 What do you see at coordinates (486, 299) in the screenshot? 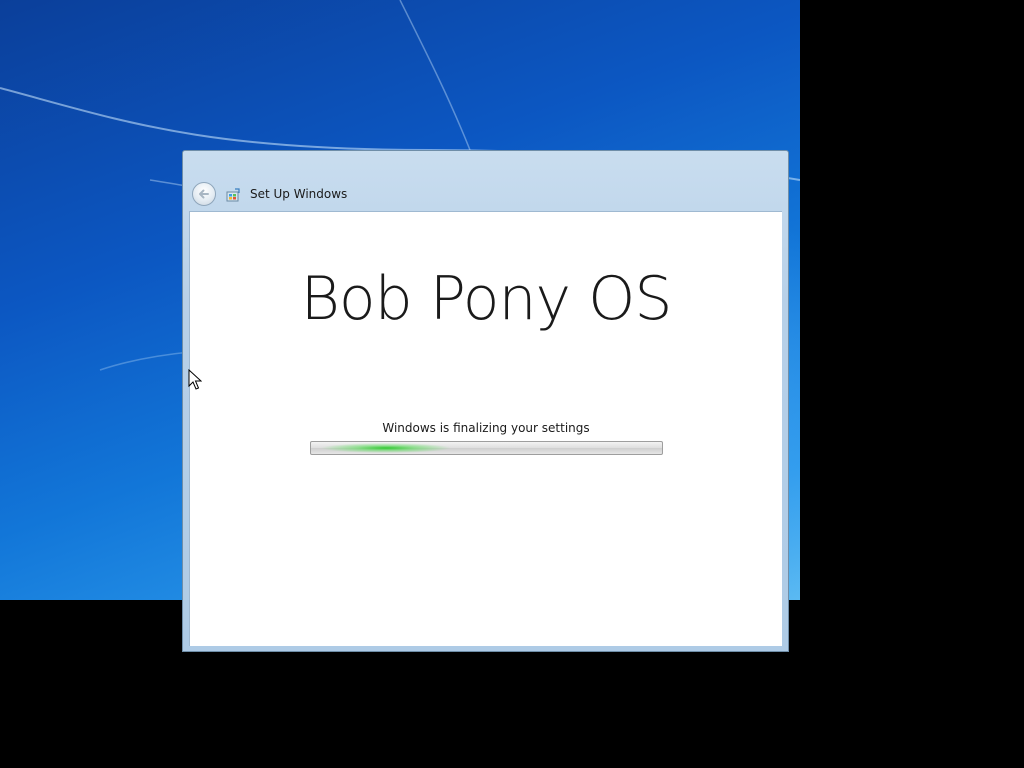
I see `os-brand-title: Bob Pony OS` at bounding box center [486, 299].